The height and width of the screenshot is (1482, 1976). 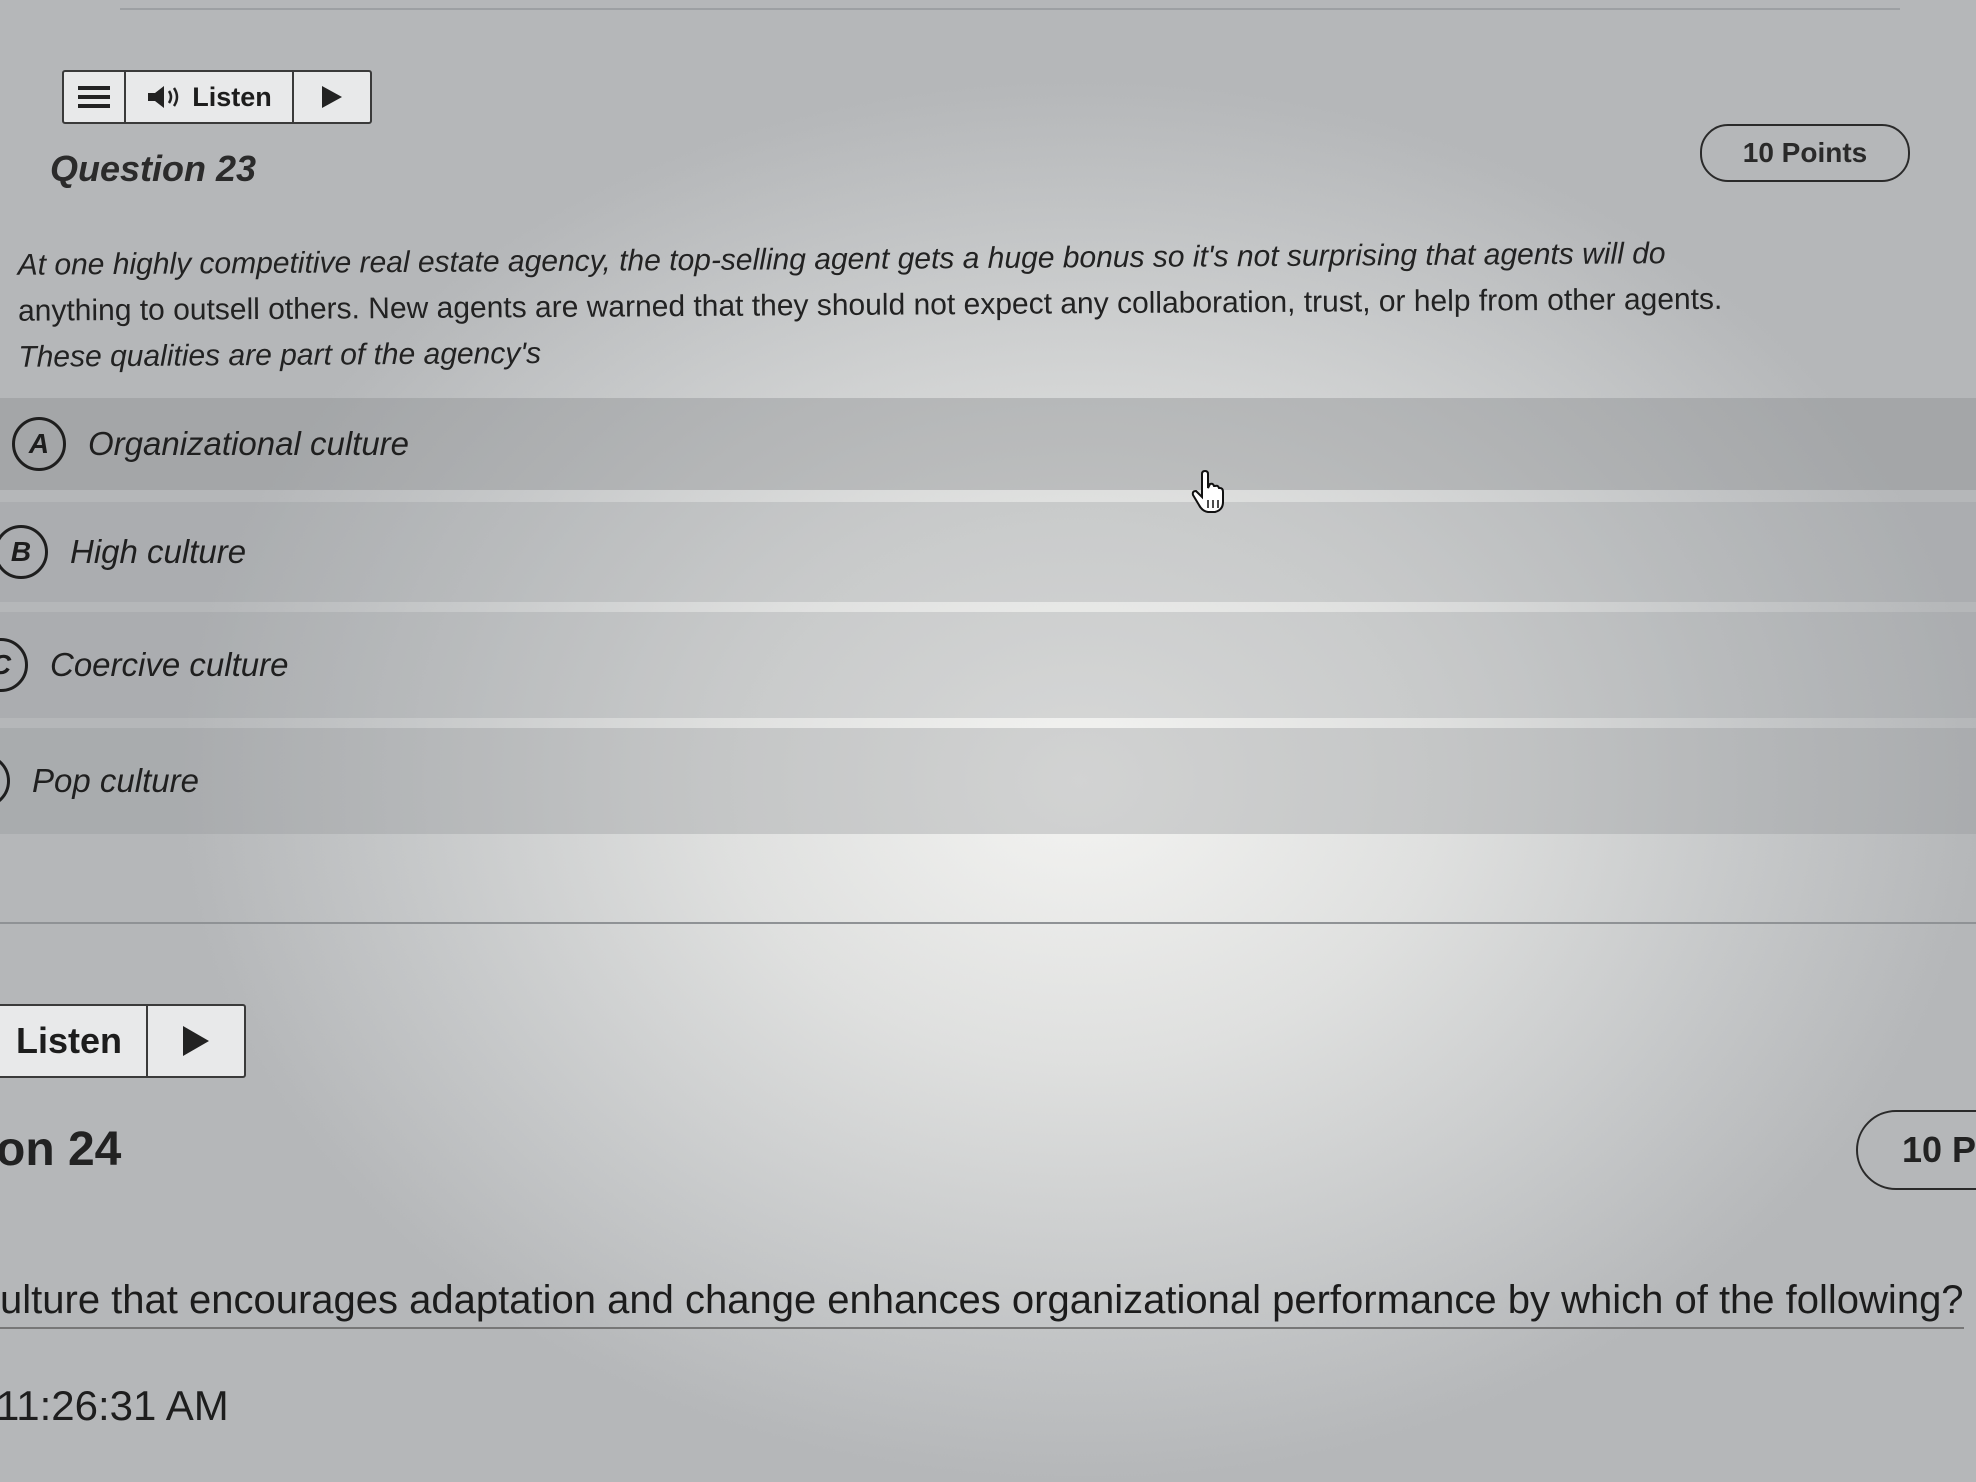 I want to click on hand-pointer-icon, so click(x=1207, y=491).